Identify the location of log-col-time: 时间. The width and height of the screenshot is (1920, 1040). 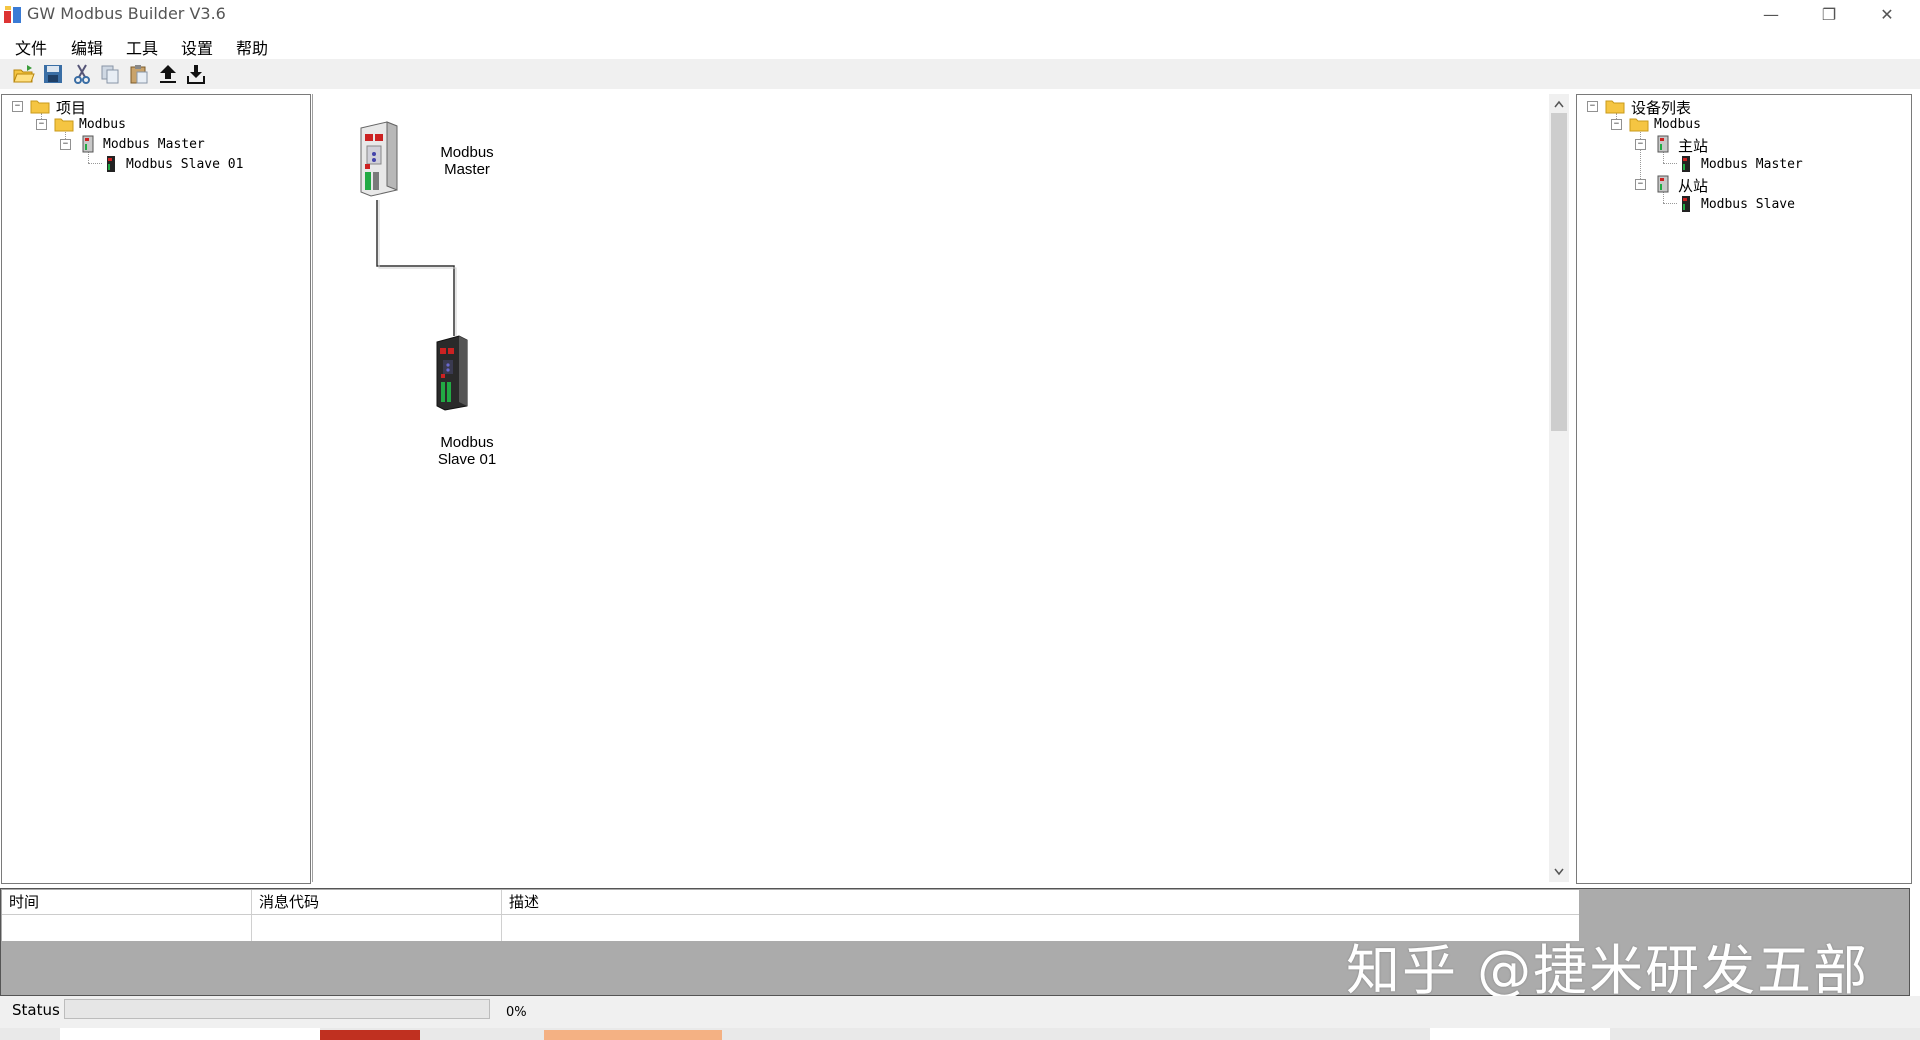
(127, 902).